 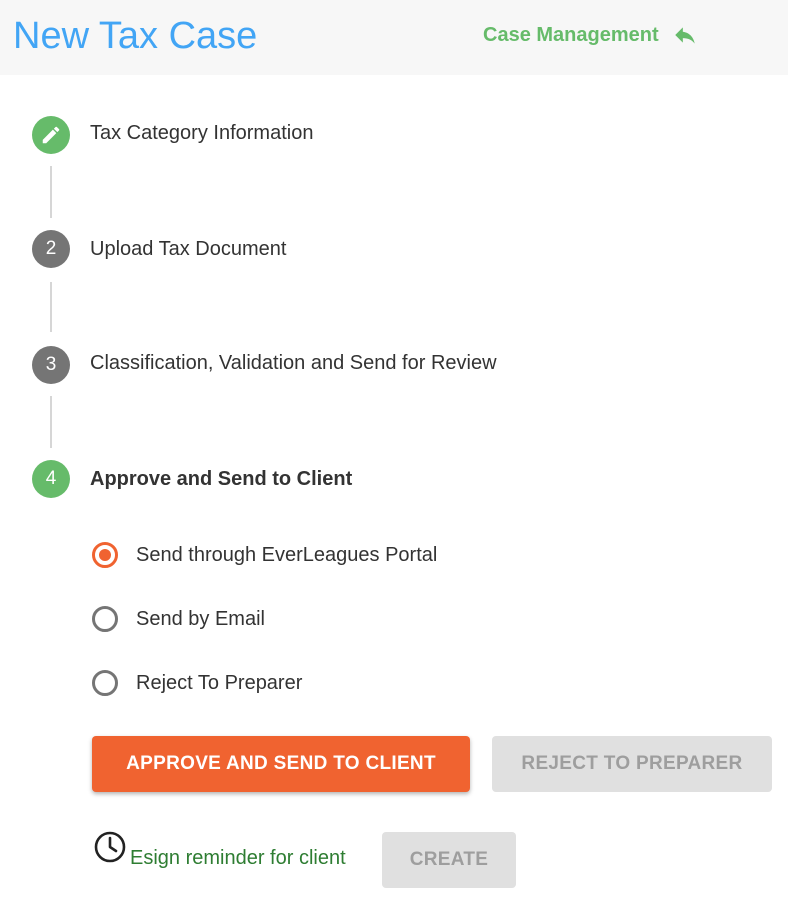 I want to click on esign-reminder-label: Esign reminder for client, so click(x=238, y=858).